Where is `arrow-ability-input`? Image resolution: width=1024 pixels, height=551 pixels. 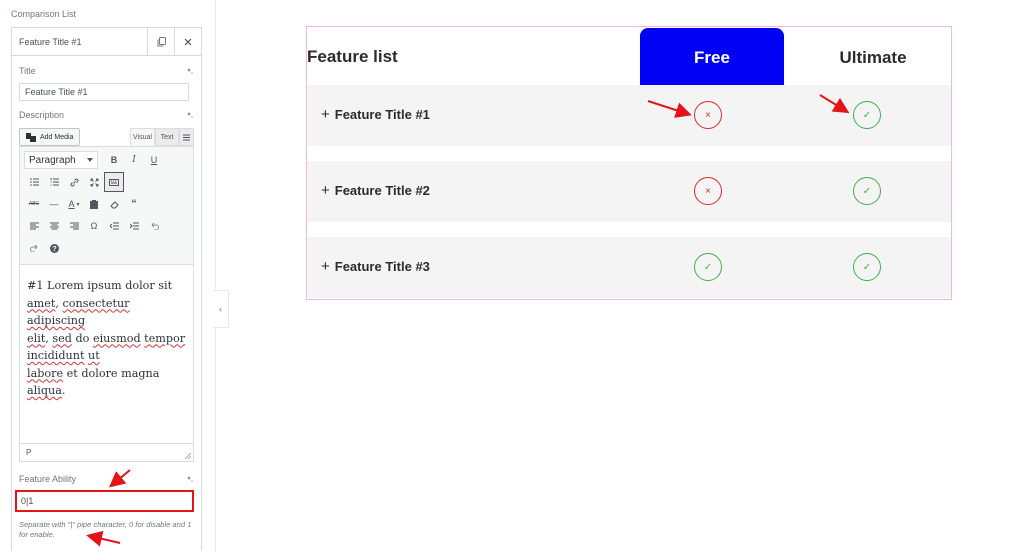 arrow-ability-input is located at coordinates (119, 478).